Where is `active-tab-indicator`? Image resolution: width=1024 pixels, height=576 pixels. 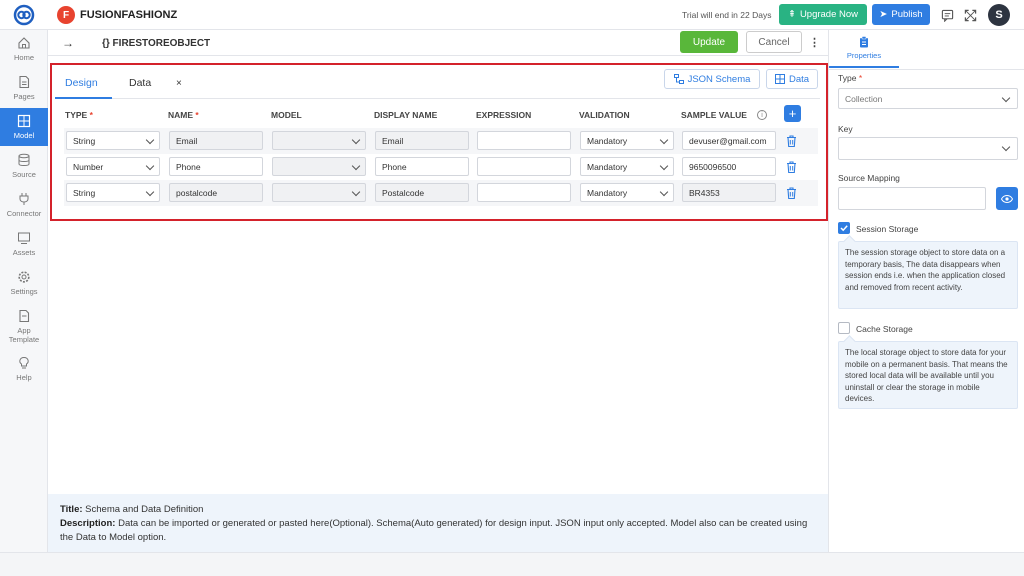
active-tab-indicator is located at coordinates (83, 98).